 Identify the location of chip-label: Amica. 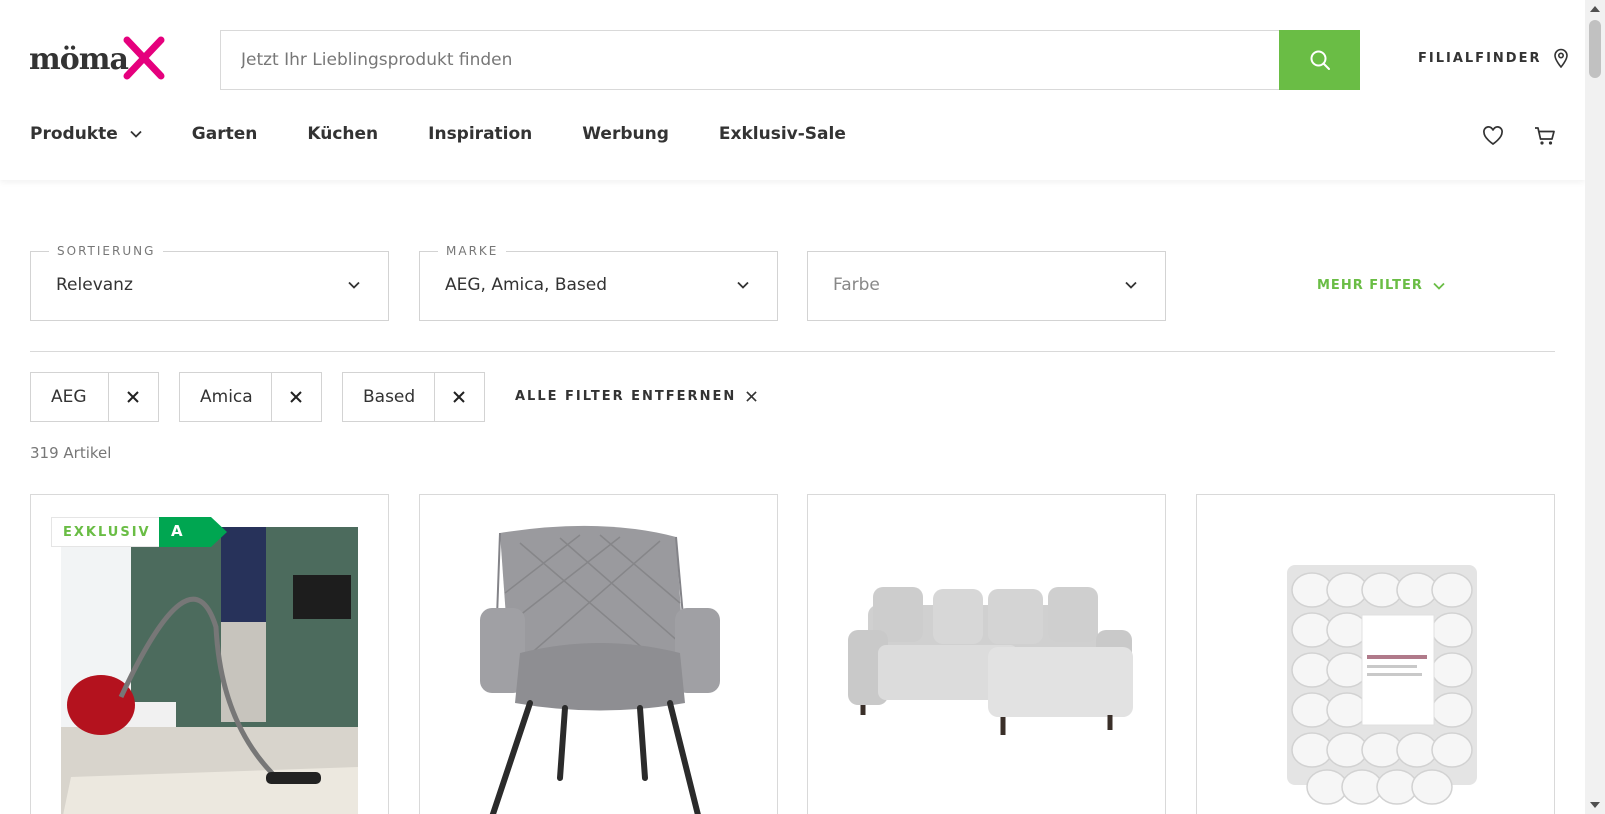
(226, 397).